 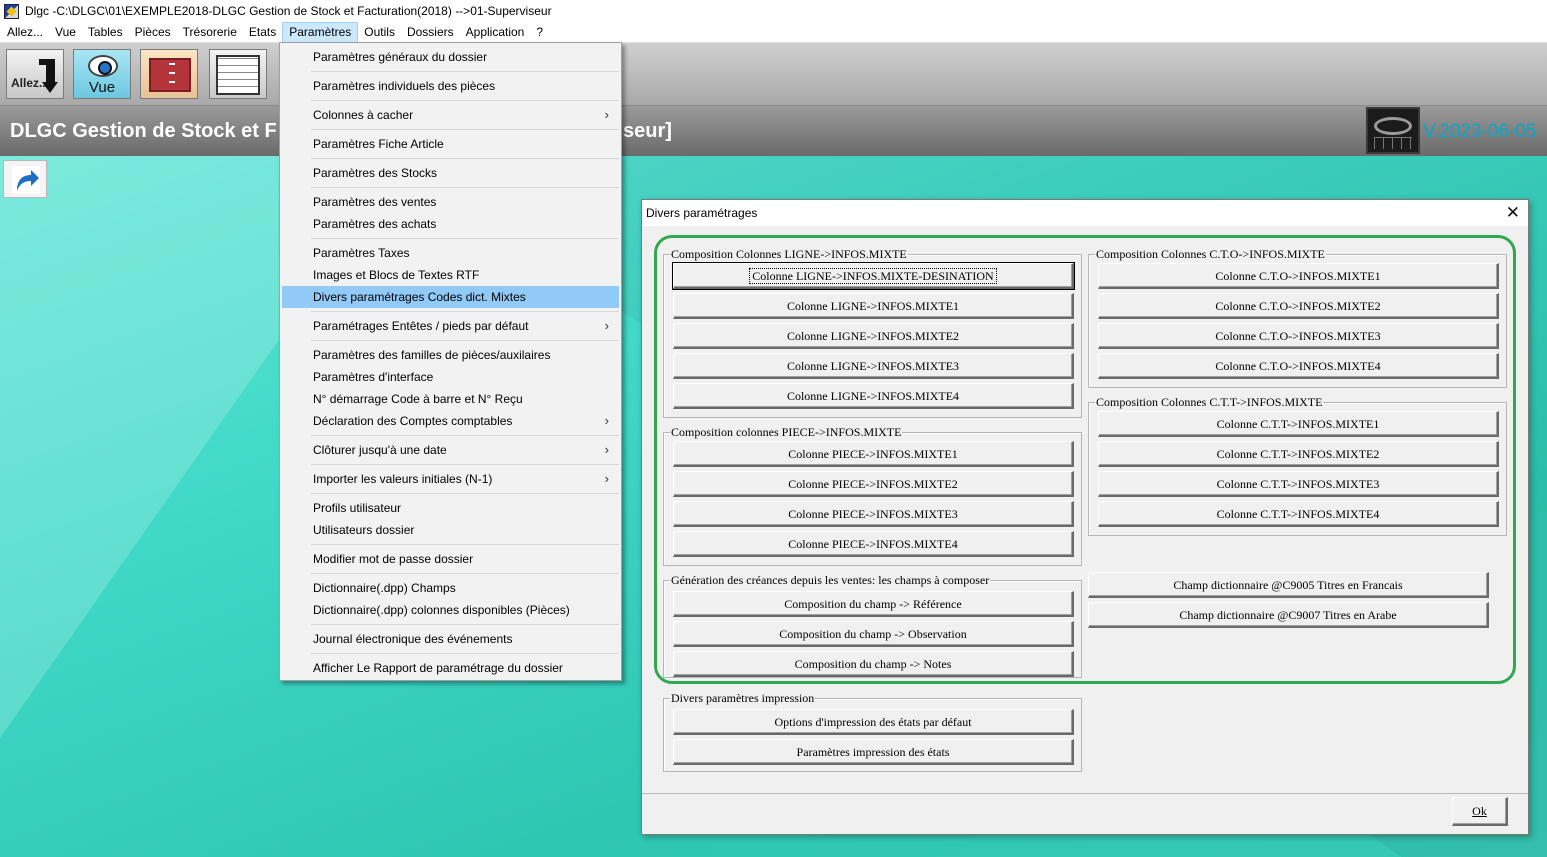 What do you see at coordinates (1298, 306) in the screenshot?
I see `cto-mixte2-button: Colonne C.T.O->INFOS.MIXTE2` at bounding box center [1298, 306].